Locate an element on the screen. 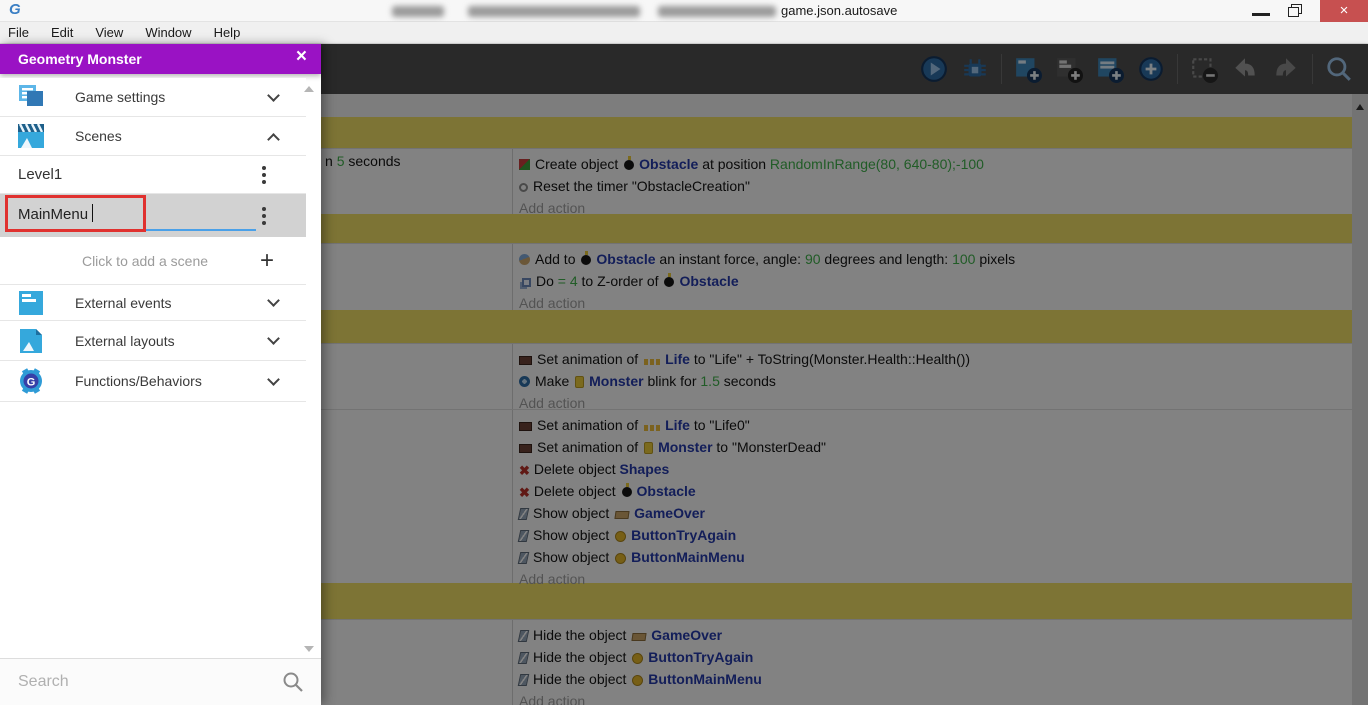 Image resolution: width=1368 pixels, height=705 pixels. add-subevent-button is located at coordinates (1069, 69).